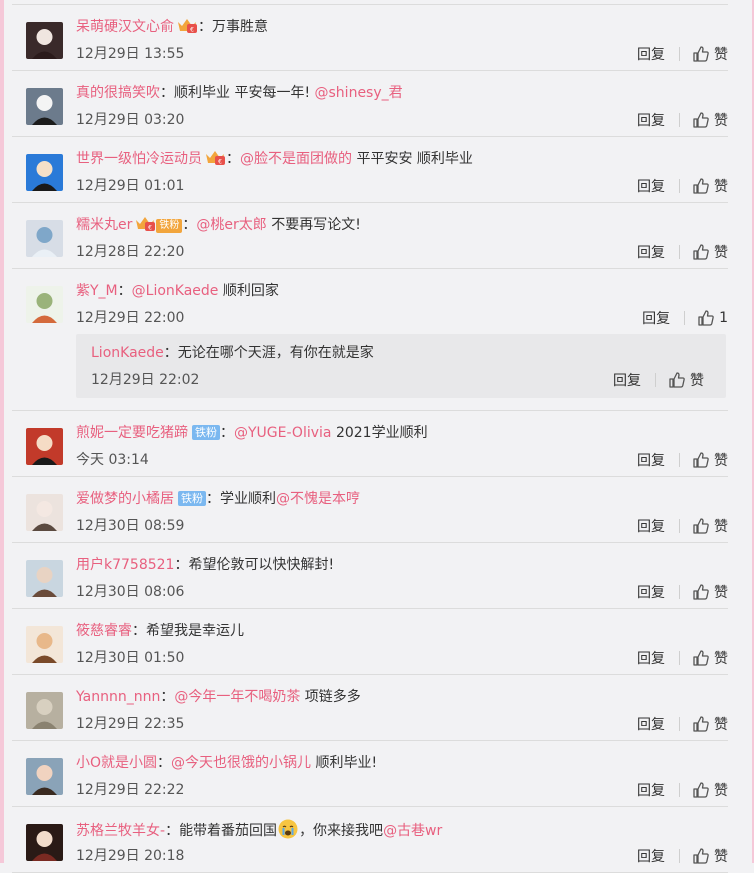 Image resolution: width=754 pixels, height=873 pixels. What do you see at coordinates (237, 697) in the screenshot?
I see `mention-link: @今年一年不喝奶茶` at bounding box center [237, 697].